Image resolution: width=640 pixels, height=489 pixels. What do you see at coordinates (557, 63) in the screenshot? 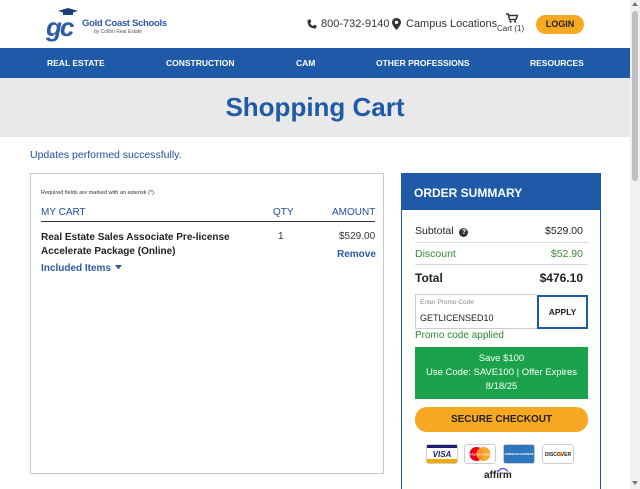
I see `nav-item-resources: RESOURCES` at bounding box center [557, 63].